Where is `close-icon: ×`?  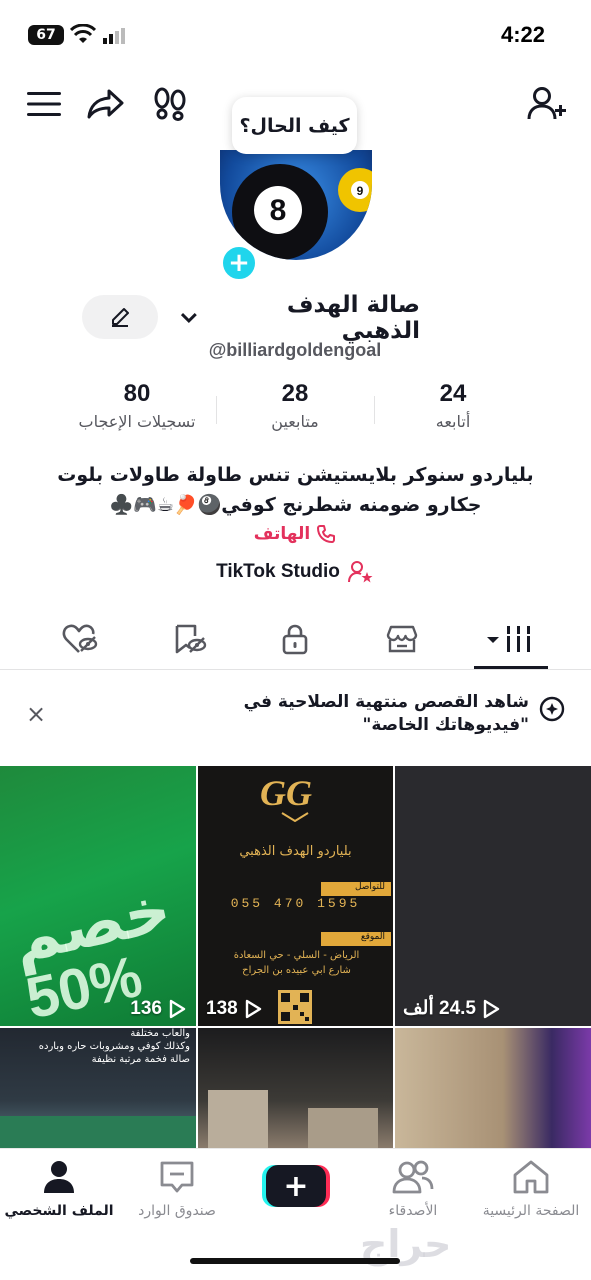
close-icon: × is located at coordinates (36, 714).